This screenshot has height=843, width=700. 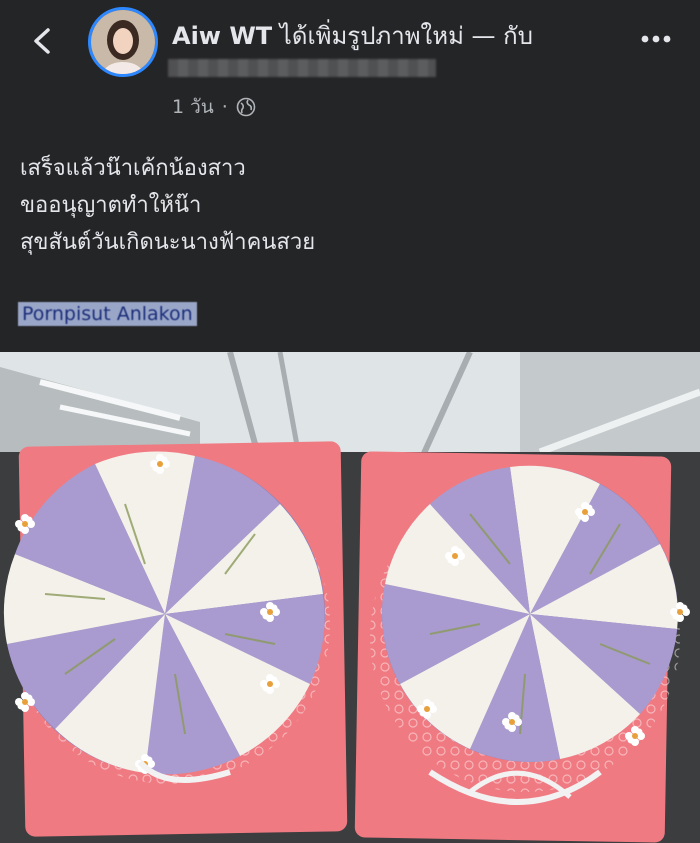 I want to click on action-text: ได้เพิ่มรูปภาพใหม่ — กับ, so click(x=402, y=36).